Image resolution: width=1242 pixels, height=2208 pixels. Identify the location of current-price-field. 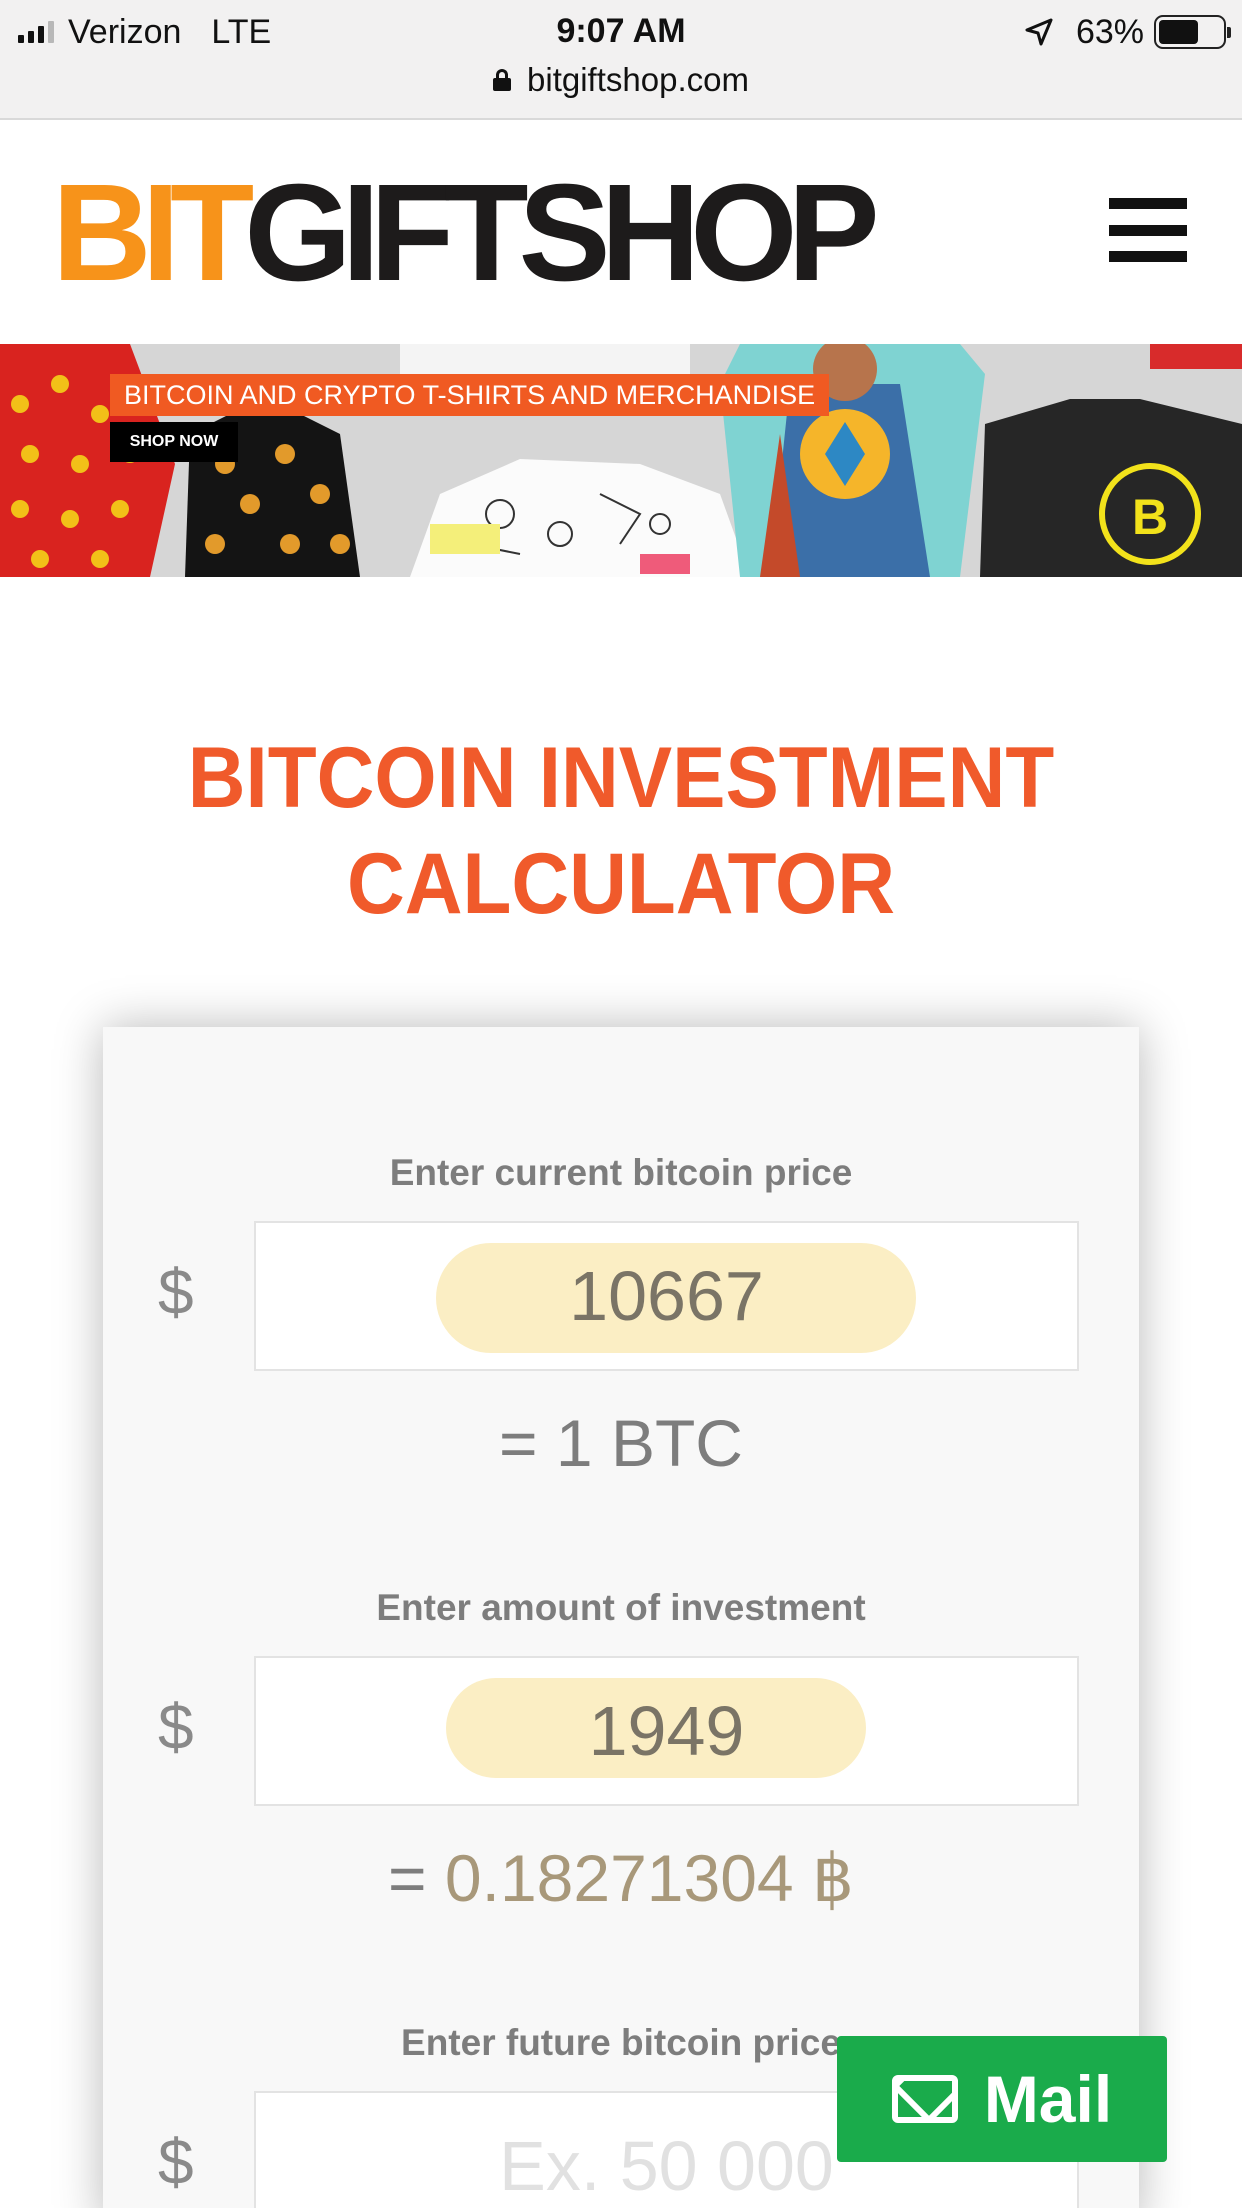
(666, 1296).